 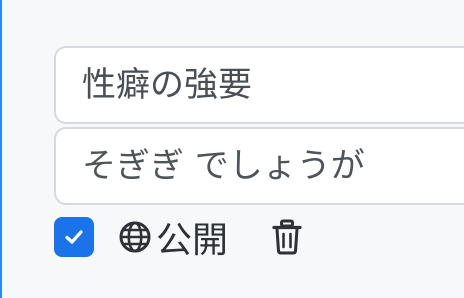 I want to click on left-edge-accent, so click(x=1, y=149).